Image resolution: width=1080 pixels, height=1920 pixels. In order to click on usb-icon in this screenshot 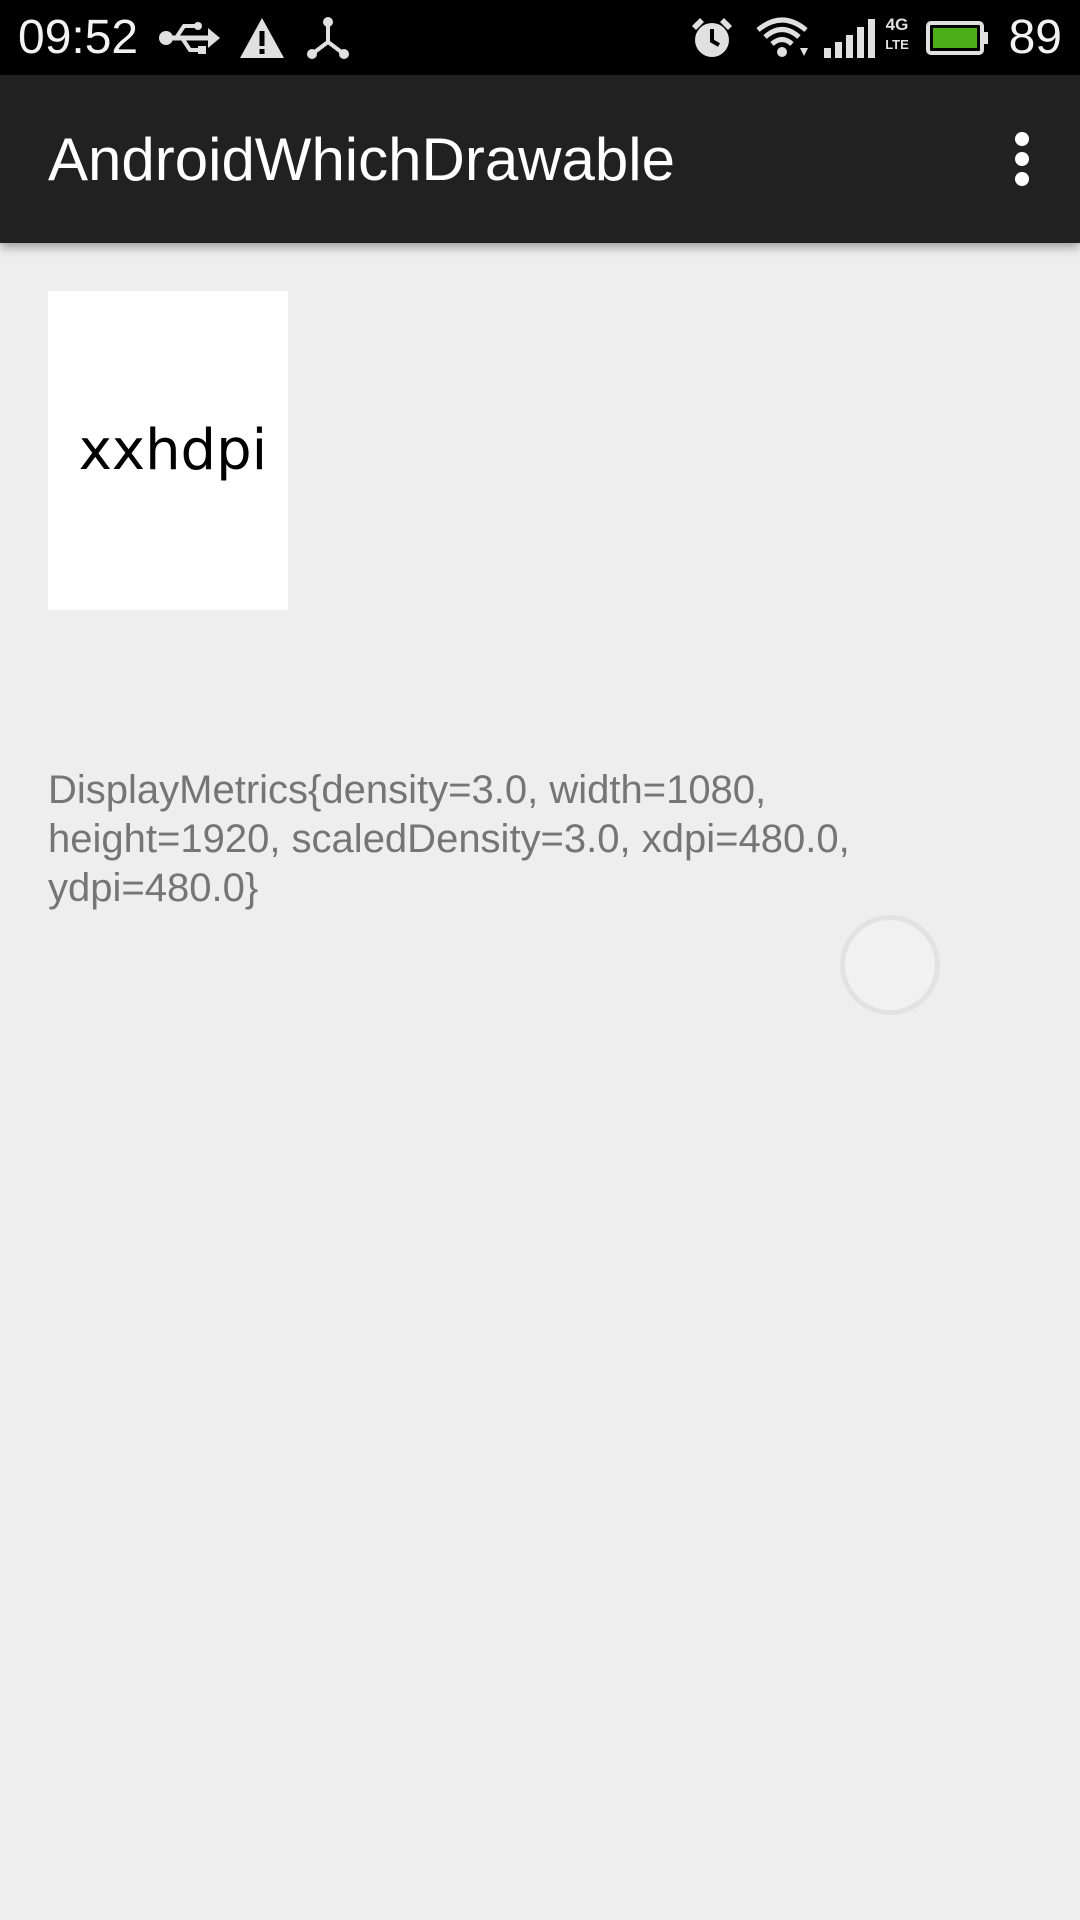, I will do `click(189, 38)`.